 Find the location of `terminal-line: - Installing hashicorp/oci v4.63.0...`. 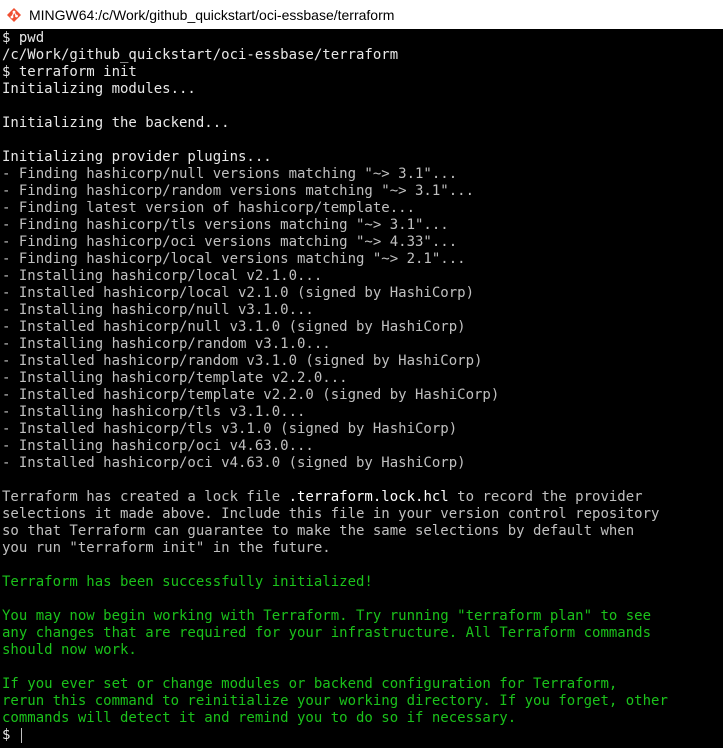

terminal-line: - Installing hashicorp/oci v4.63.0... is located at coordinates (158, 446).